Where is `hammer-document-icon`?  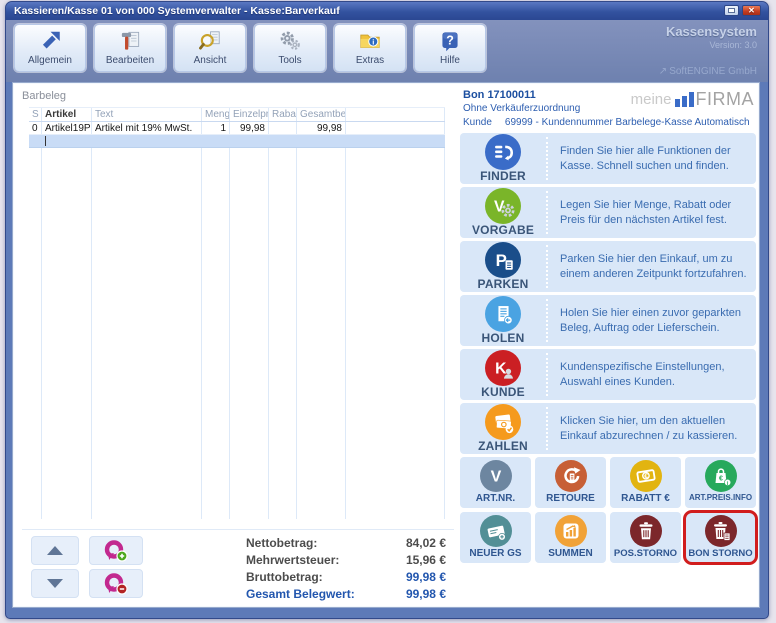
hammer-document-icon is located at coordinates (130, 40).